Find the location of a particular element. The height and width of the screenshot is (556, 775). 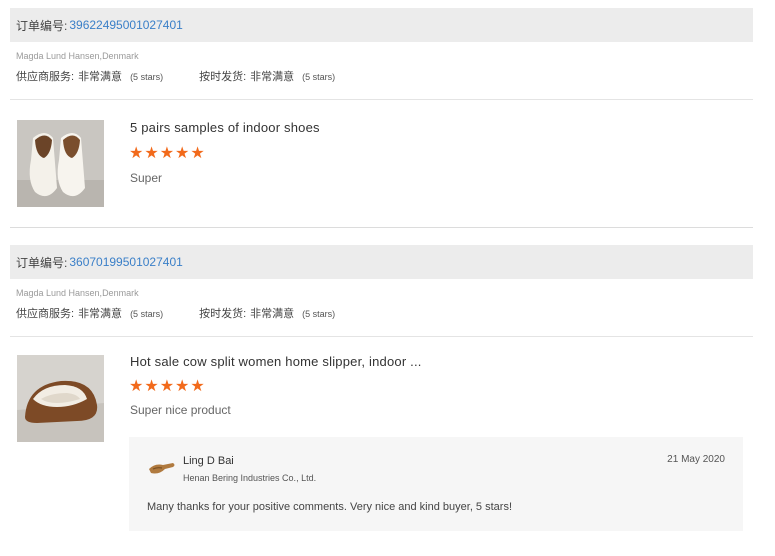

reply-date: 21 May 2020 is located at coordinates (696, 459).